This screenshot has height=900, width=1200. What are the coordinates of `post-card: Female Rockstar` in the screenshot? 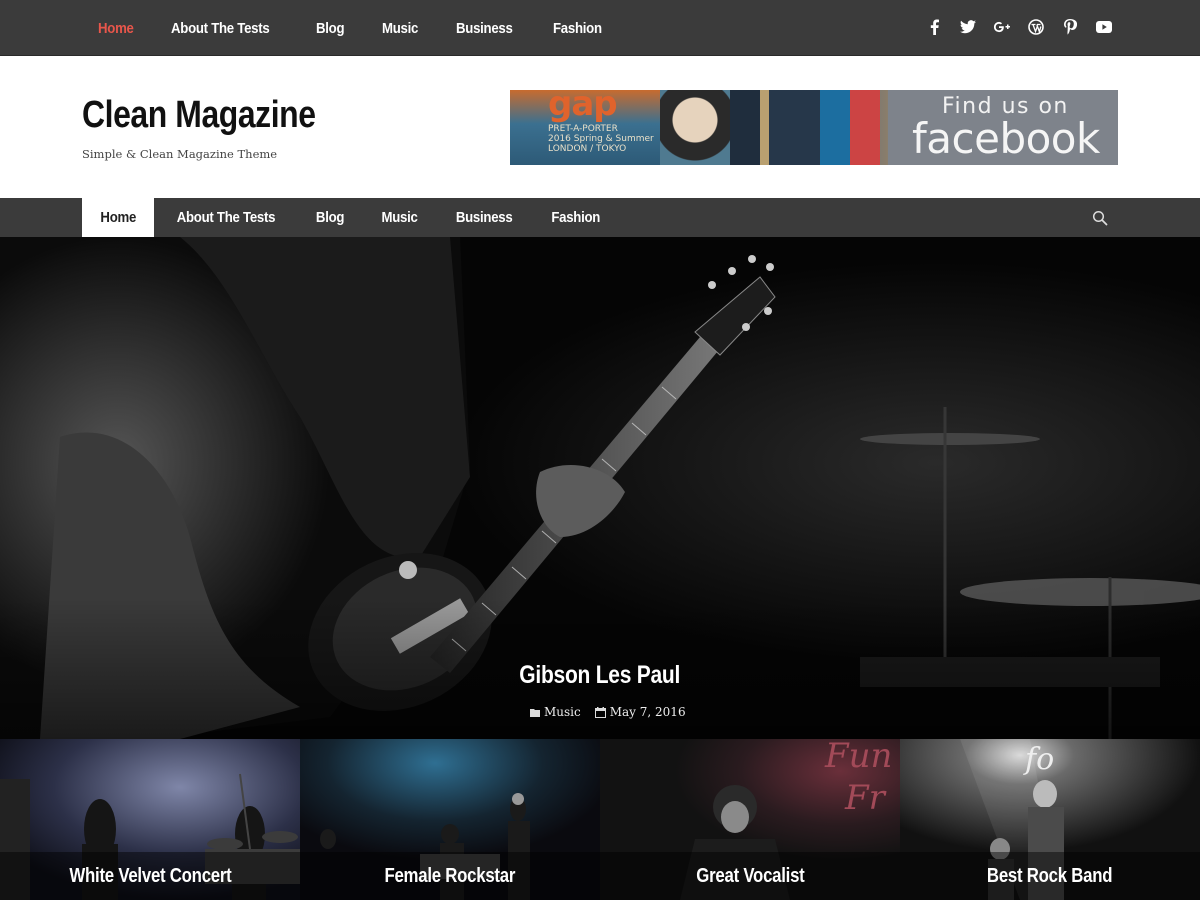 It's located at (450, 819).